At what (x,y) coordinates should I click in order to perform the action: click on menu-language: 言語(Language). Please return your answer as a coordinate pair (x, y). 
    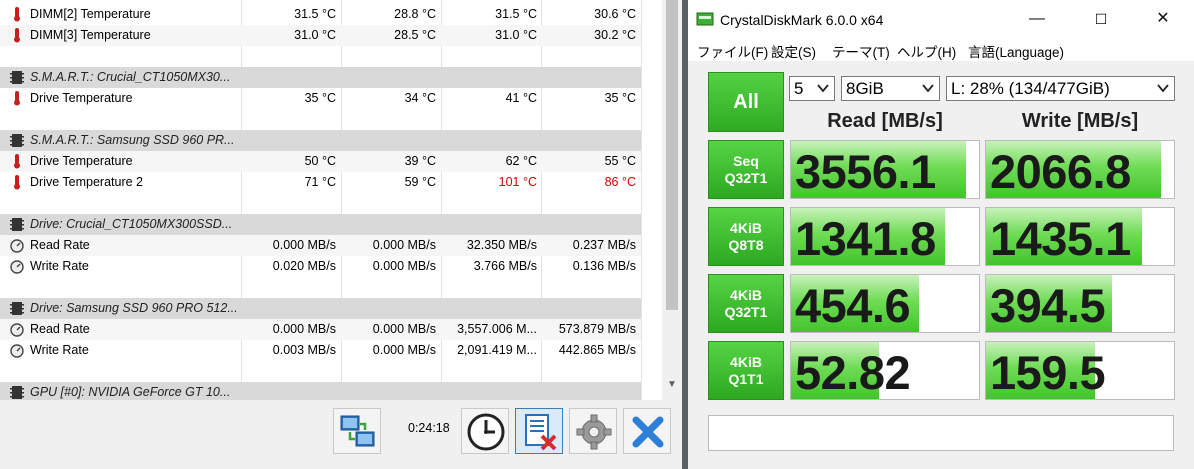
    Looking at the image, I should click on (1016, 51).